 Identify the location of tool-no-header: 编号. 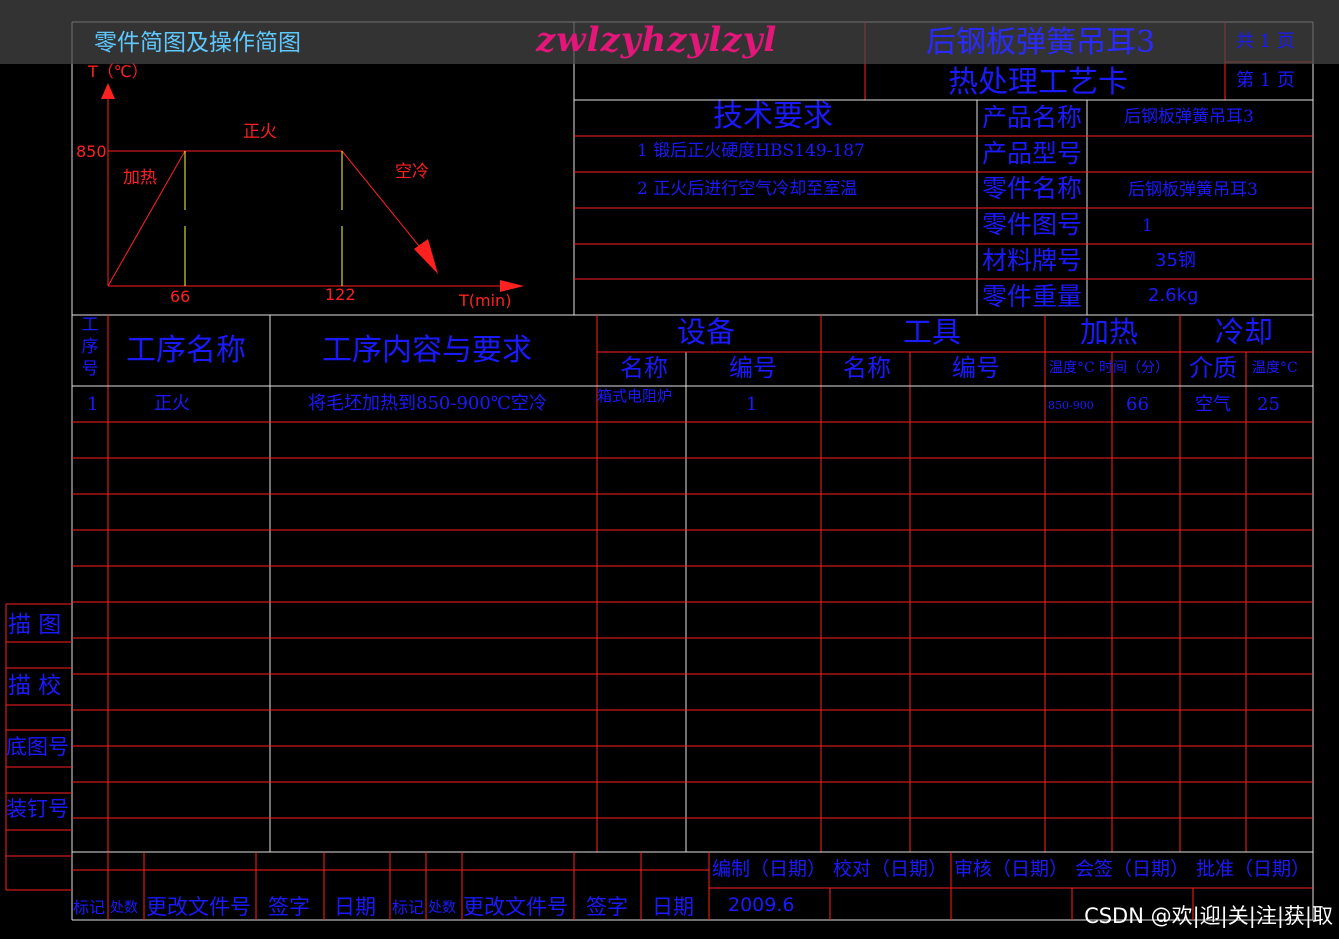
(976, 368).